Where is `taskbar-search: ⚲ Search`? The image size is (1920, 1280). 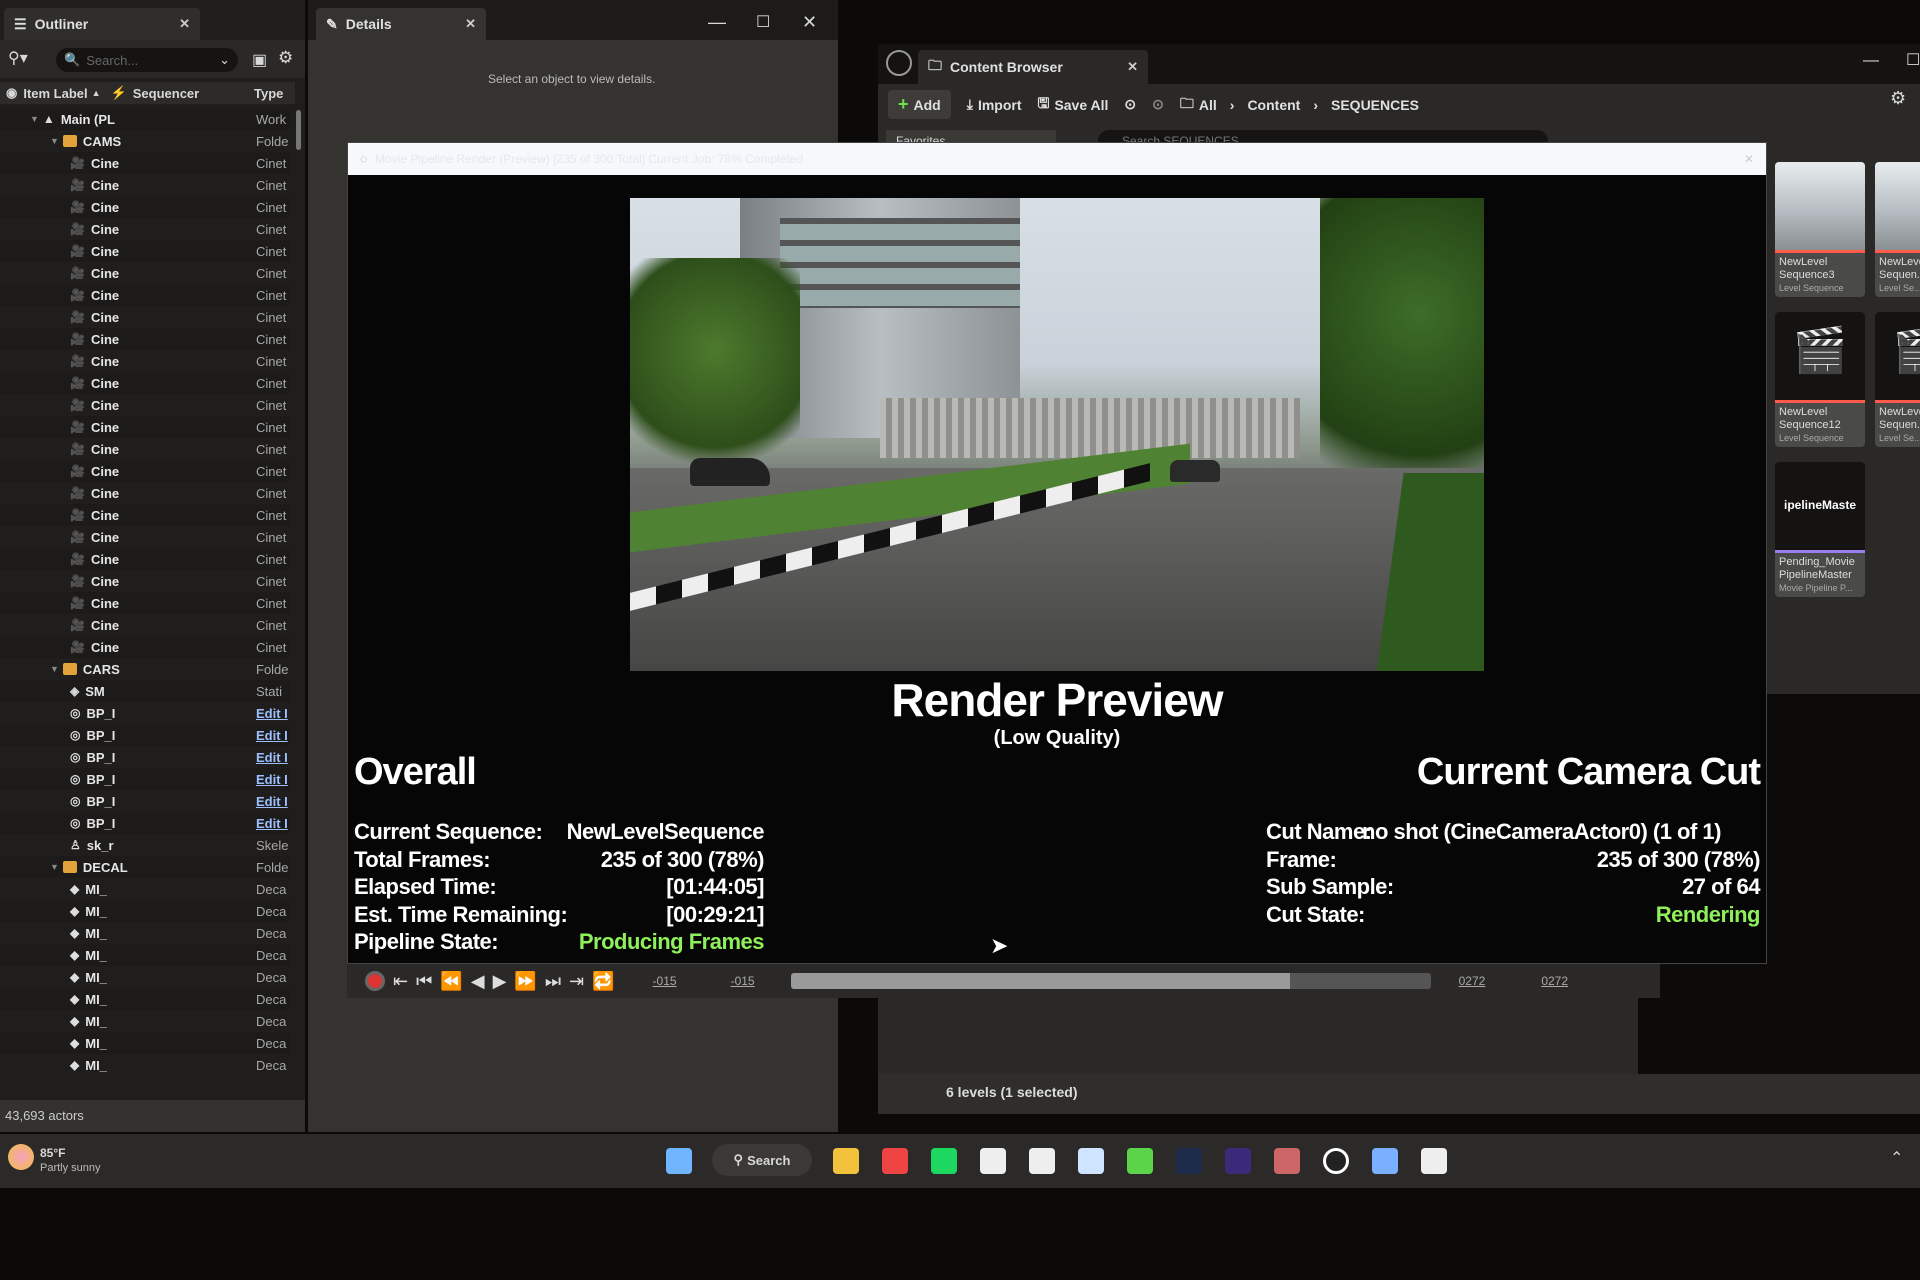 taskbar-search: ⚲ Search is located at coordinates (762, 1160).